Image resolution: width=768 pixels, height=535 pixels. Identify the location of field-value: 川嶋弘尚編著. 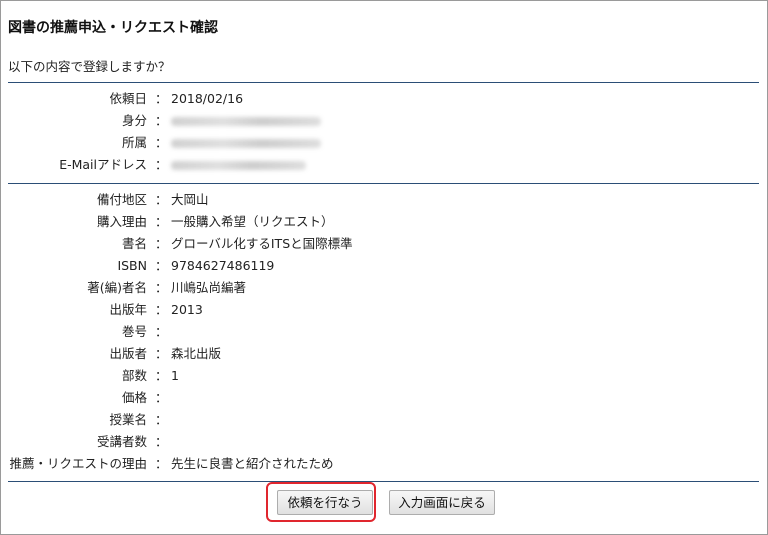
(209, 287).